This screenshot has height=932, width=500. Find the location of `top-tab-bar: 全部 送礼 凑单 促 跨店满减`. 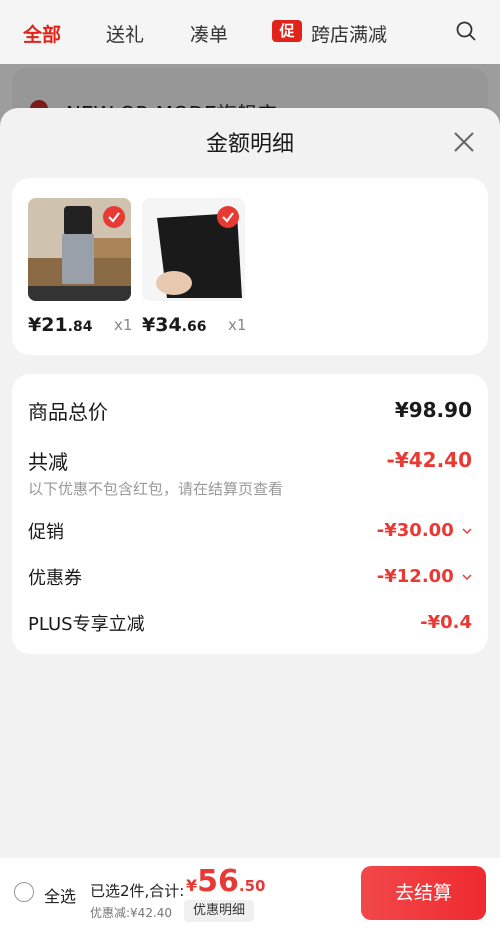

top-tab-bar: 全部 送礼 凑单 促 跨店满减 is located at coordinates (250, 32).